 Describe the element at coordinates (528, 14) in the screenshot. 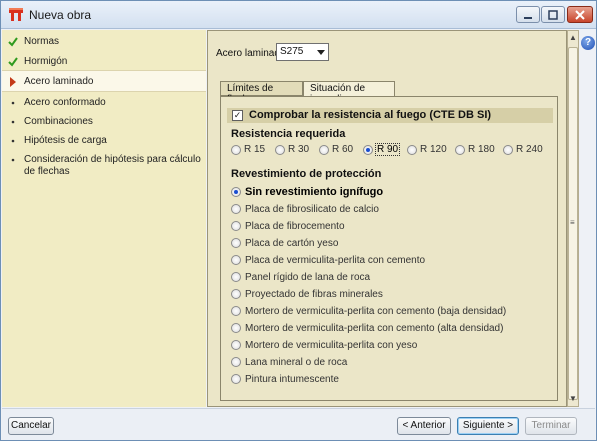

I see `minimize-button` at that location.